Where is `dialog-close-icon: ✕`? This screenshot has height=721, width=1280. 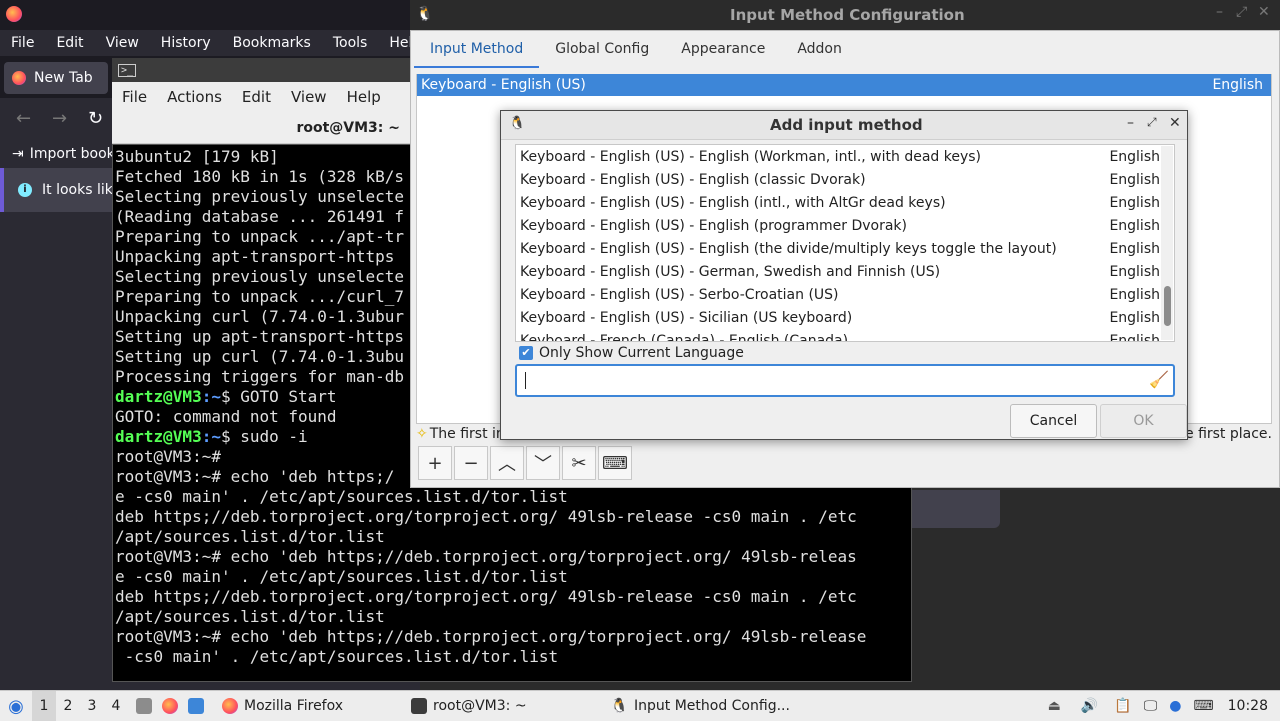 dialog-close-icon: ✕ is located at coordinates (1175, 123).